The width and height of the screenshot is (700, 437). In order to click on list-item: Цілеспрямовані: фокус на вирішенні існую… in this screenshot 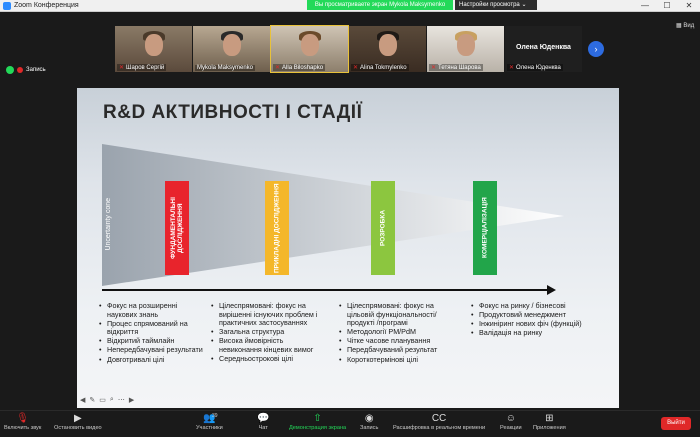, I will do `click(269, 314)`.